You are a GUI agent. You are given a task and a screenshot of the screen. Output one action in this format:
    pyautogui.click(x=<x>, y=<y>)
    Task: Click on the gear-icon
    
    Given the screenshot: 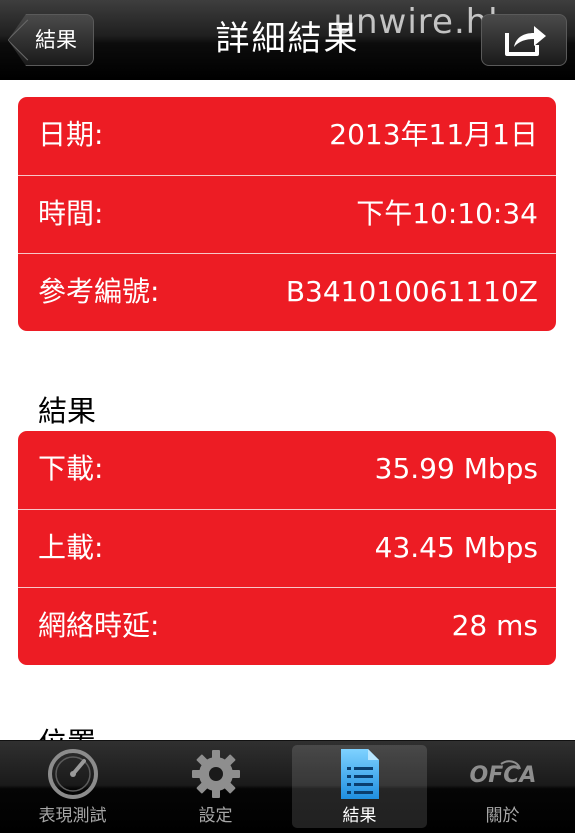 What is the action you would take?
    pyautogui.click(x=215, y=774)
    